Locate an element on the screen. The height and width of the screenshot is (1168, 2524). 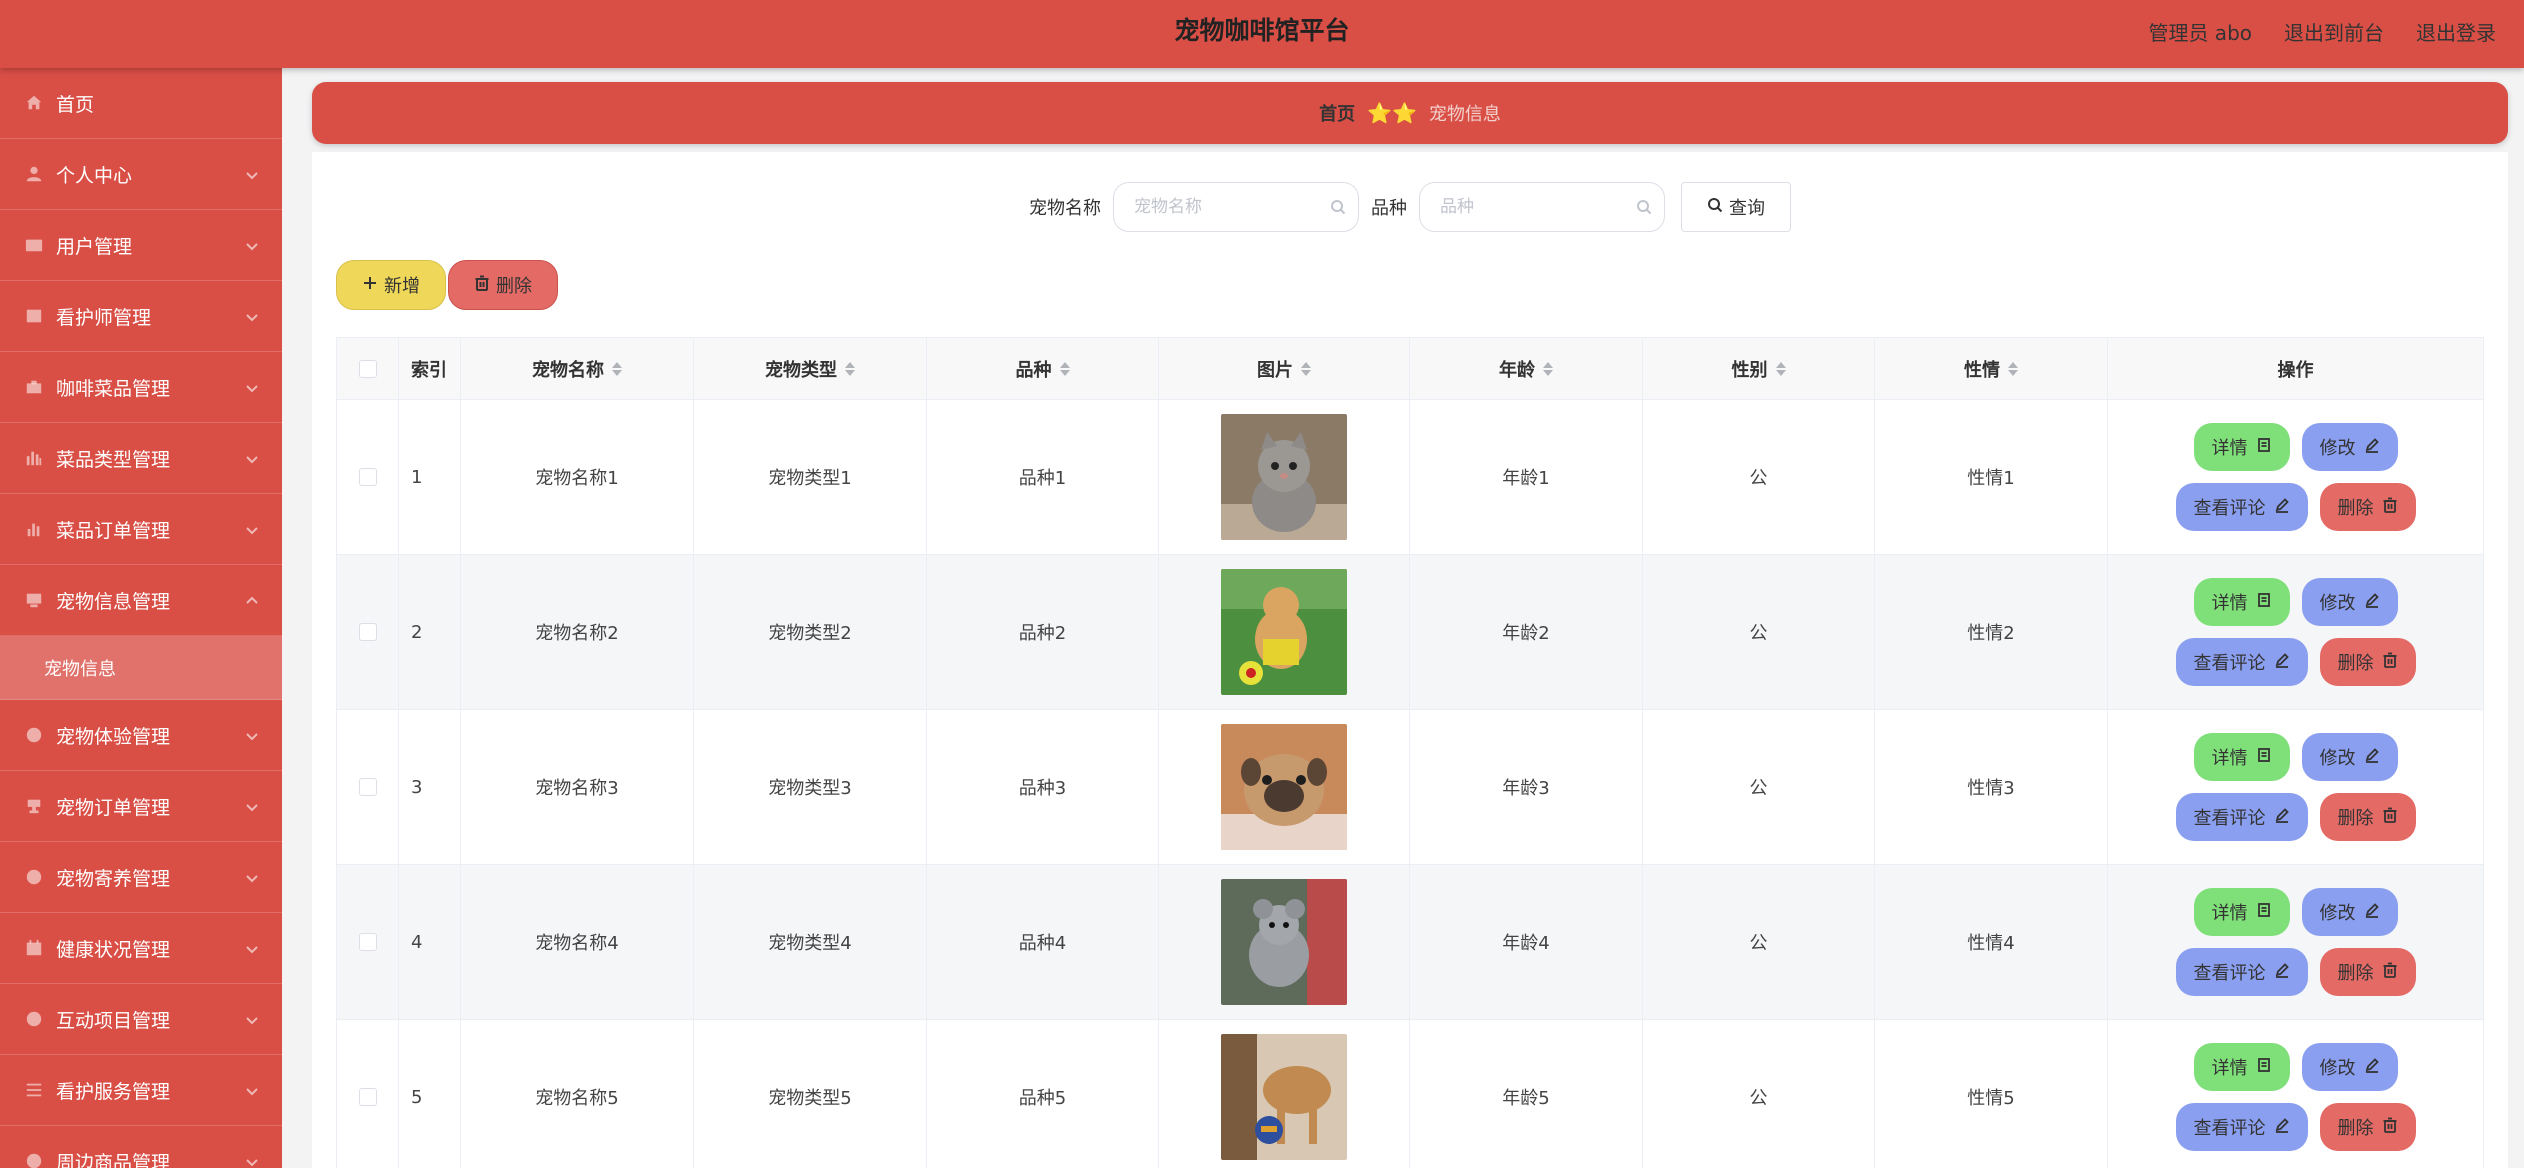
cell-index: 1 is located at coordinates (430, 477).